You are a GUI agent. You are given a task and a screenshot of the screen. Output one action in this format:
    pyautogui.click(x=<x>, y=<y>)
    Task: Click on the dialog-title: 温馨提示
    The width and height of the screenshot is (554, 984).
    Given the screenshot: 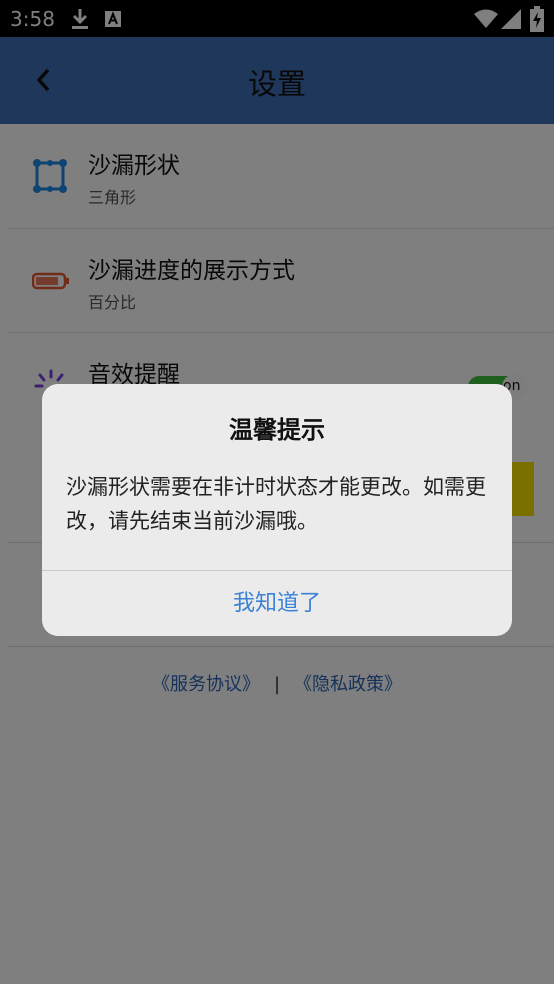 What is the action you would take?
    pyautogui.click(x=277, y=430)
    